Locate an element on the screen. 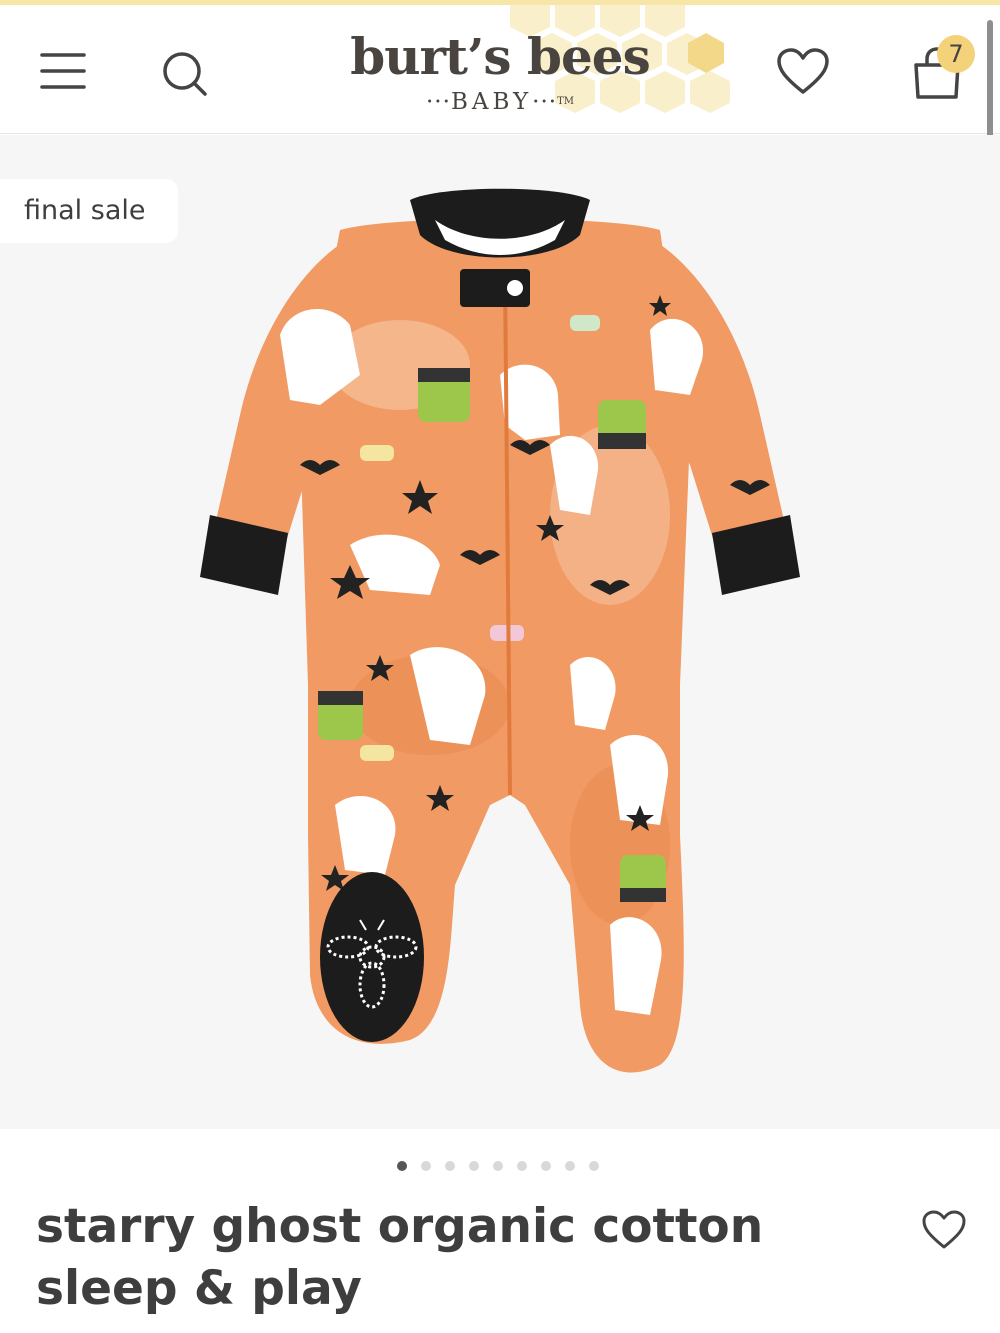  wishlist-button is located at coordinates (803, 72).